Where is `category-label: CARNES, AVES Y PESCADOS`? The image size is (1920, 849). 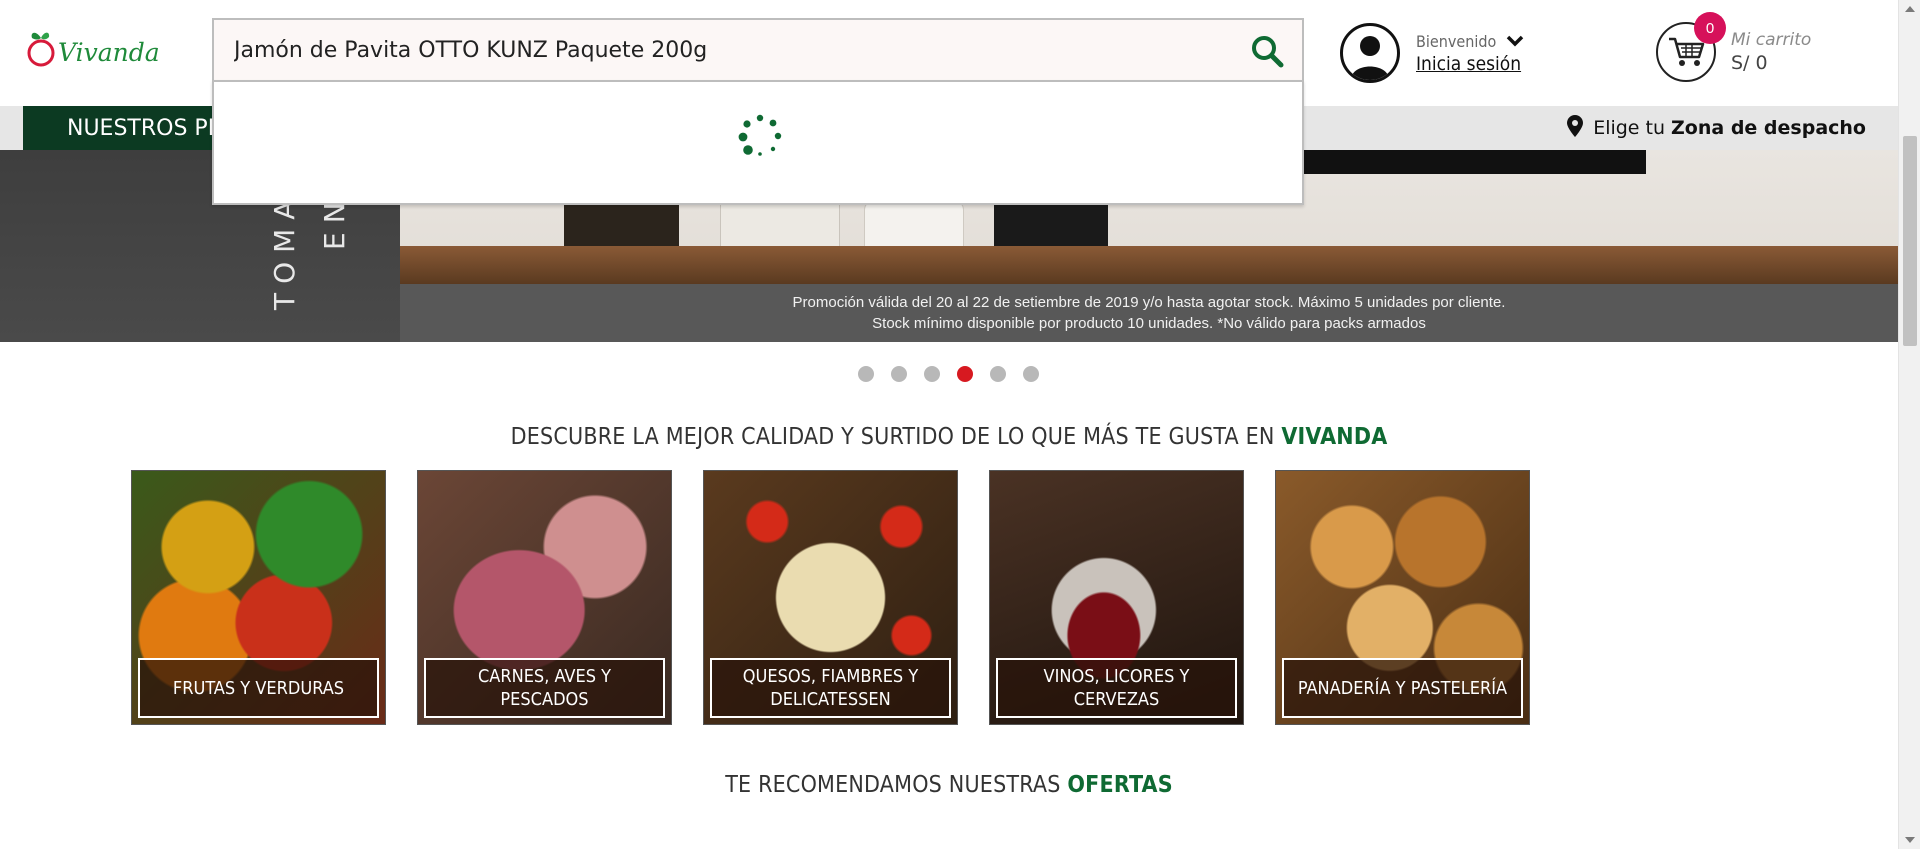 category-label: CARNES, AVES Y PESCADOS is located at coordinates (544, 688).